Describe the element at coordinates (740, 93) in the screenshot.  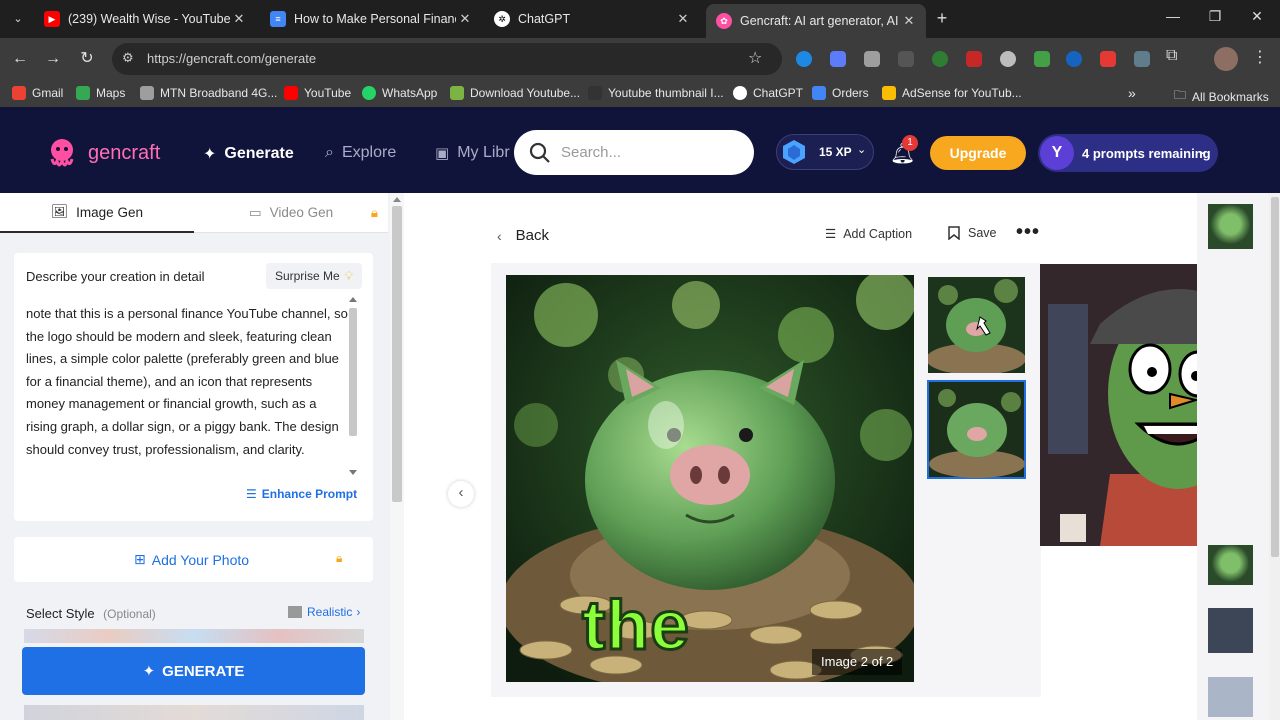
I see `chatgpt-icon` at that location.